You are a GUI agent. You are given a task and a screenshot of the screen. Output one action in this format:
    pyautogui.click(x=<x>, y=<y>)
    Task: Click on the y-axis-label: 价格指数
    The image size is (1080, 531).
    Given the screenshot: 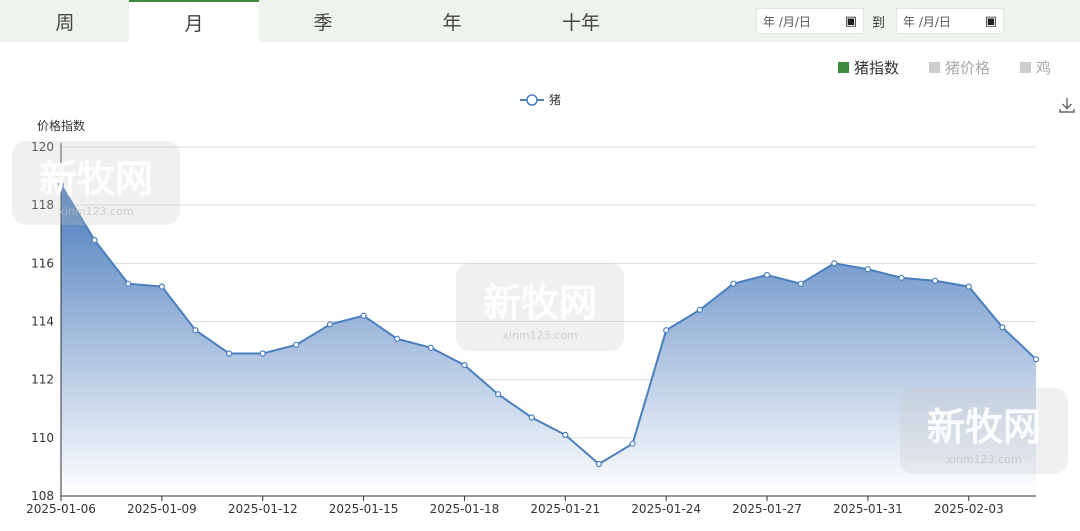 What is the action you would take?
    pyautogui.click(x=61, y=125)
    